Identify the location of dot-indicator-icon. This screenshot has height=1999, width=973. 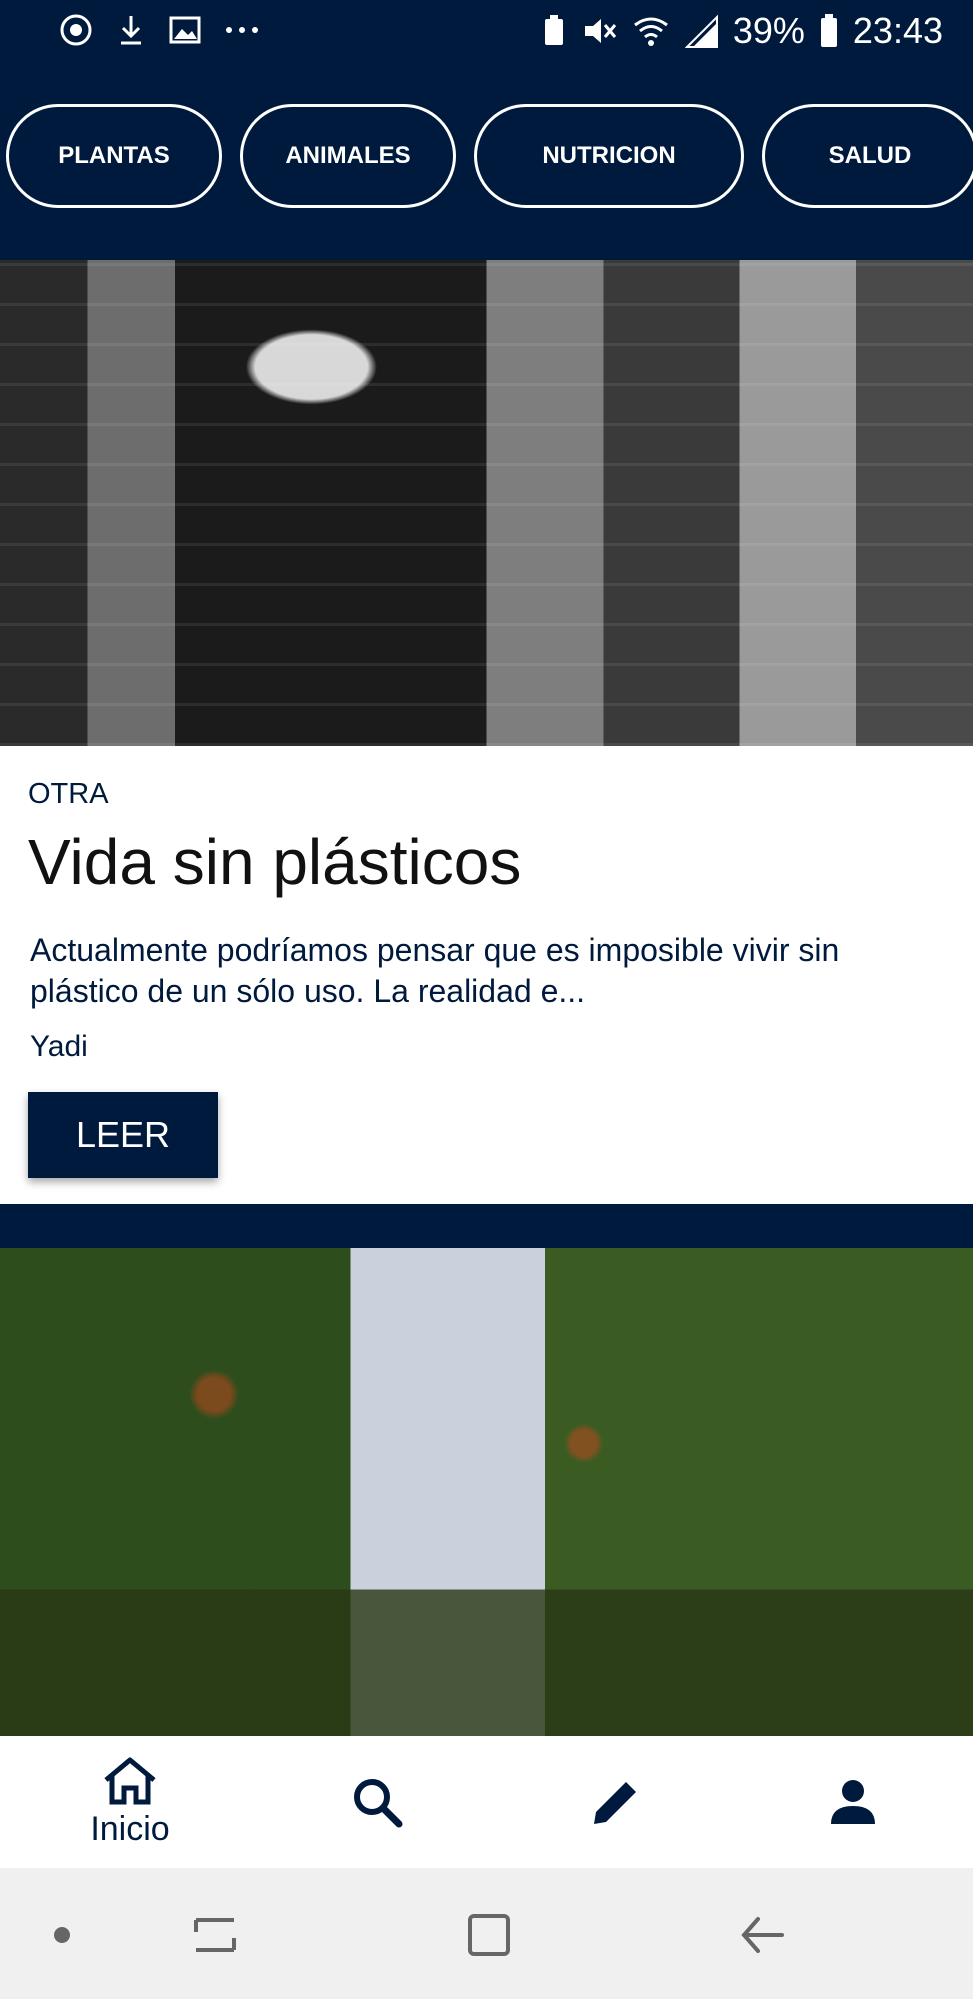
(62, 1935).